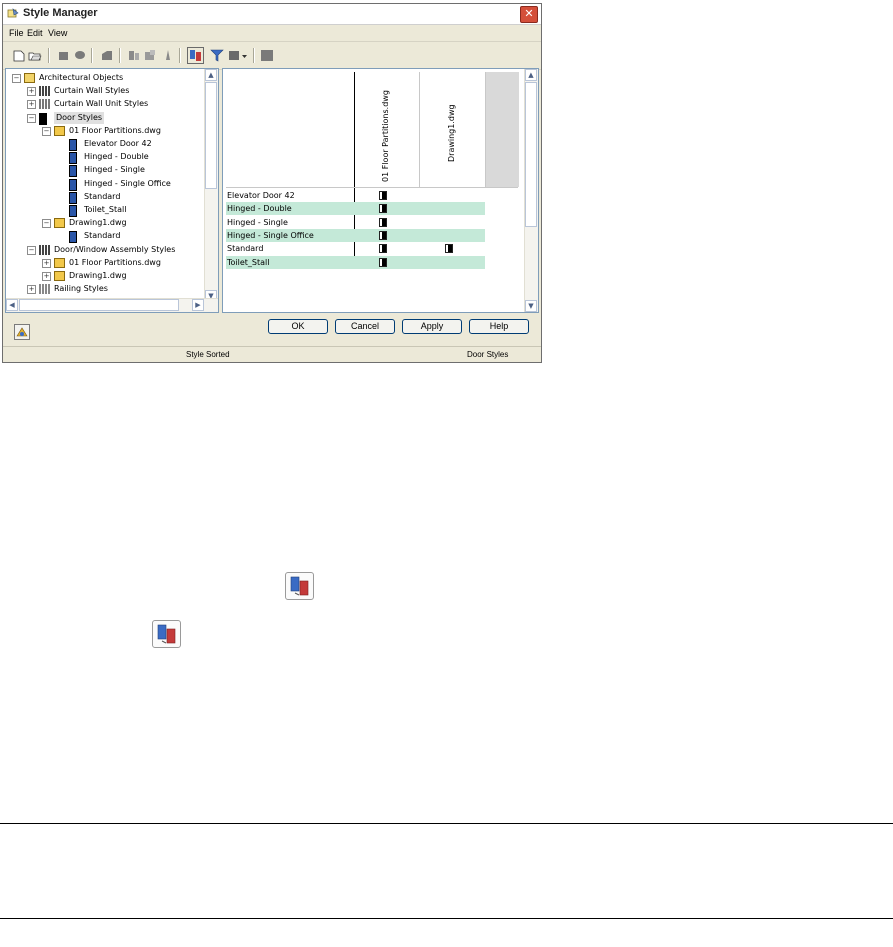  I want to click on tree-node: + Curtain Wall Unit Styles, so click(104, 104).